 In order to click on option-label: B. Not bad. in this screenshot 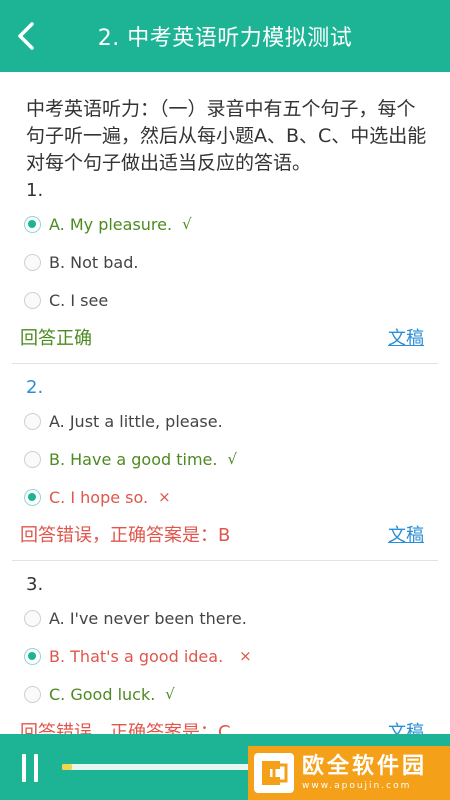, I will do `click(94, 262)`.